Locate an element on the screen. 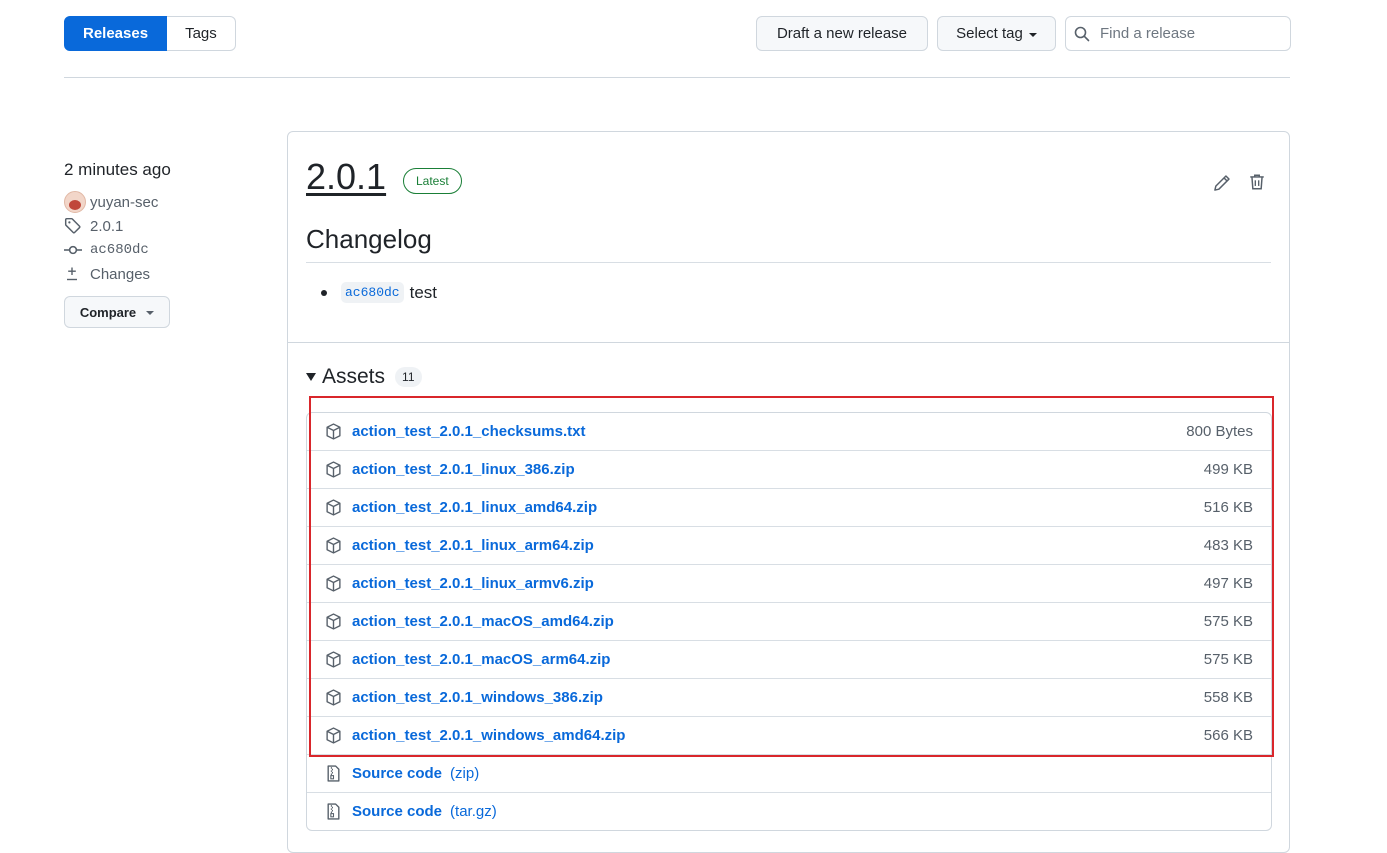  tag-name: 2.0.1 is located at coordinates (107, 226).